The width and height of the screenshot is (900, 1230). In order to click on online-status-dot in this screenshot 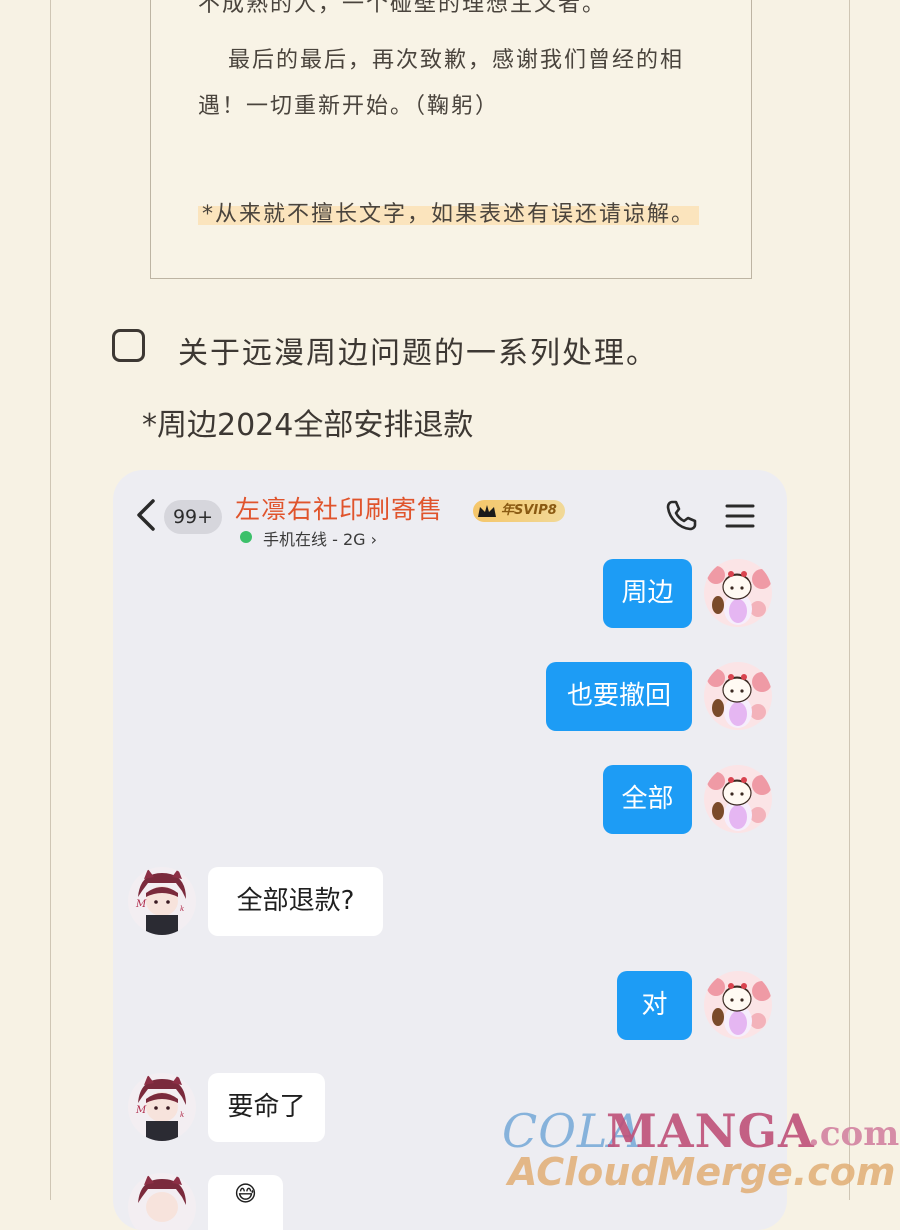, I will do `click(246, 537)`.